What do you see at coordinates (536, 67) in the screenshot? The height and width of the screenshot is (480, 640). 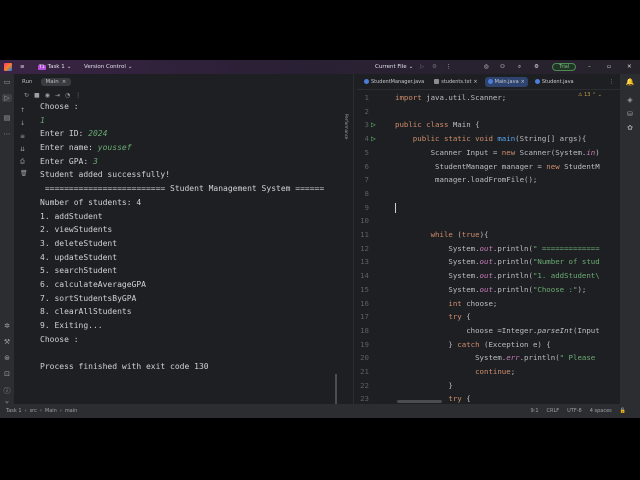 I see `settings-gear-icon: ⚙` at bounding box center [536, 67].